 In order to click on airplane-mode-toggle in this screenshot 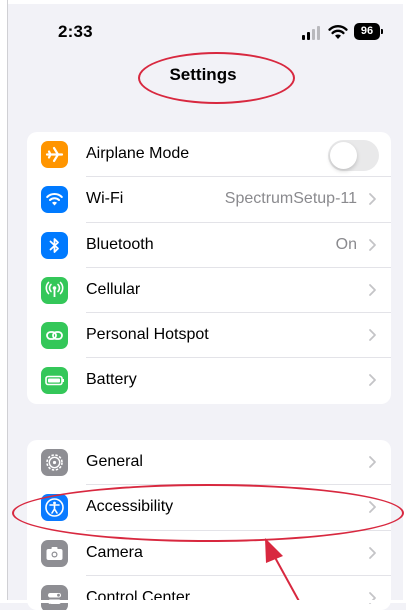, I will do `click(353, 155)`.